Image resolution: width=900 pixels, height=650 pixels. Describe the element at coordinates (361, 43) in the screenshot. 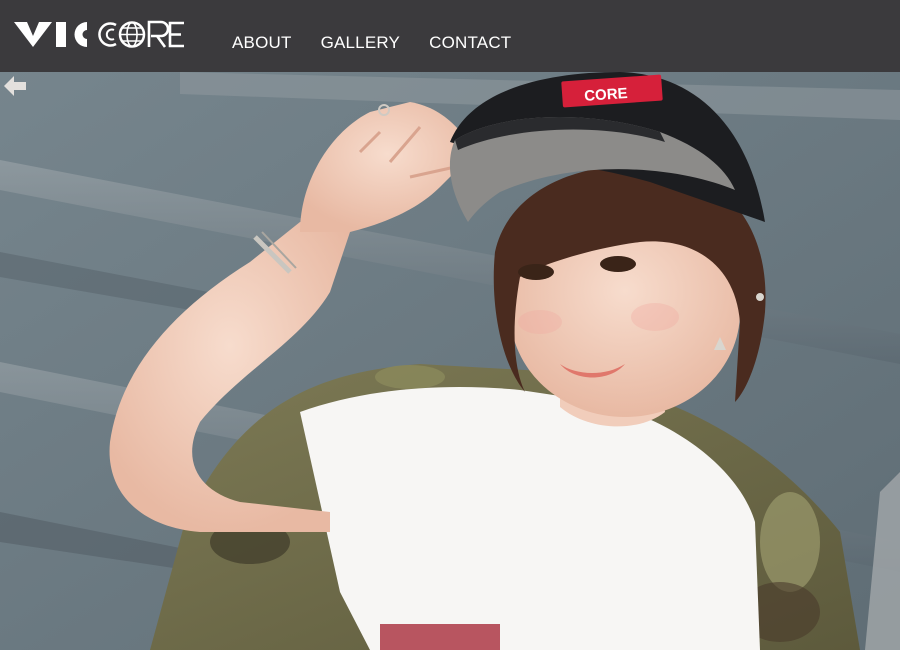

I see `nav-link-gallery: GALLERY` at that location.